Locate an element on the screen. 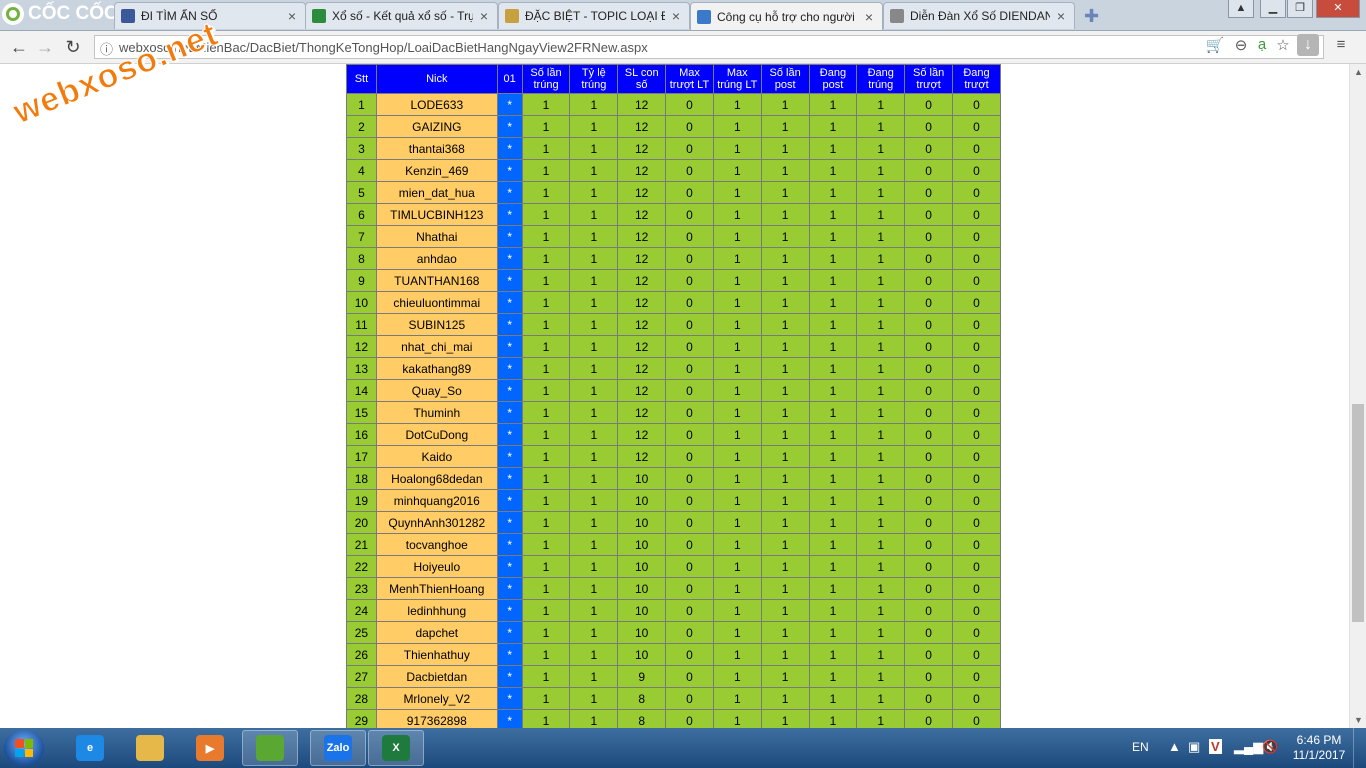 Image resolution: width=1366 pixels, height=768 pixels. scrollbar-thumb is located at coordinates (1358, 513).